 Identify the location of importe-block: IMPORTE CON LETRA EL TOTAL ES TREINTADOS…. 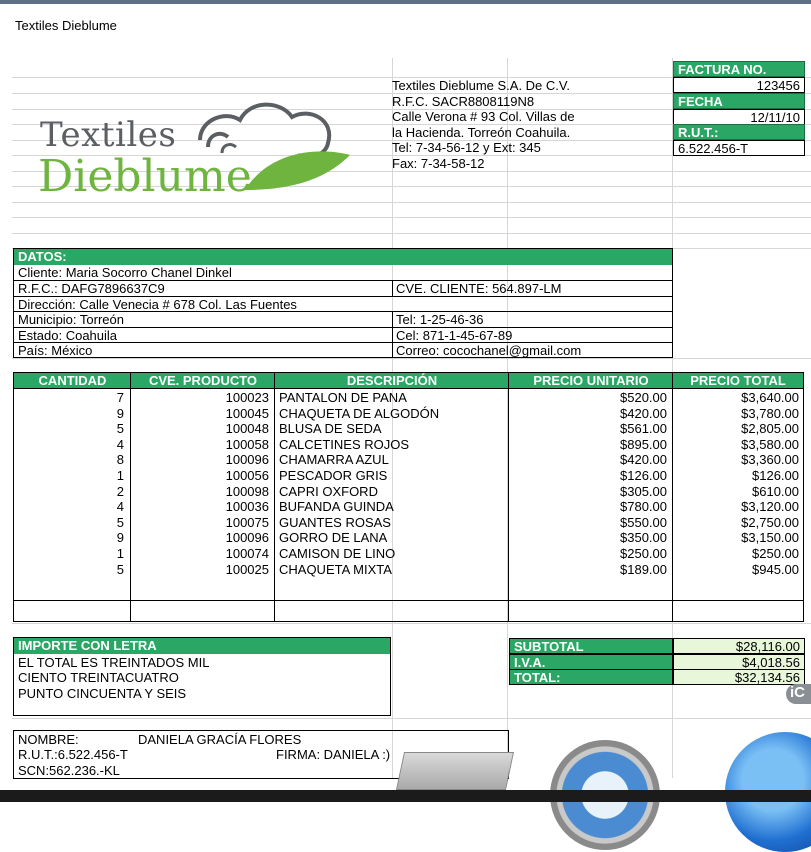
(202, 676).